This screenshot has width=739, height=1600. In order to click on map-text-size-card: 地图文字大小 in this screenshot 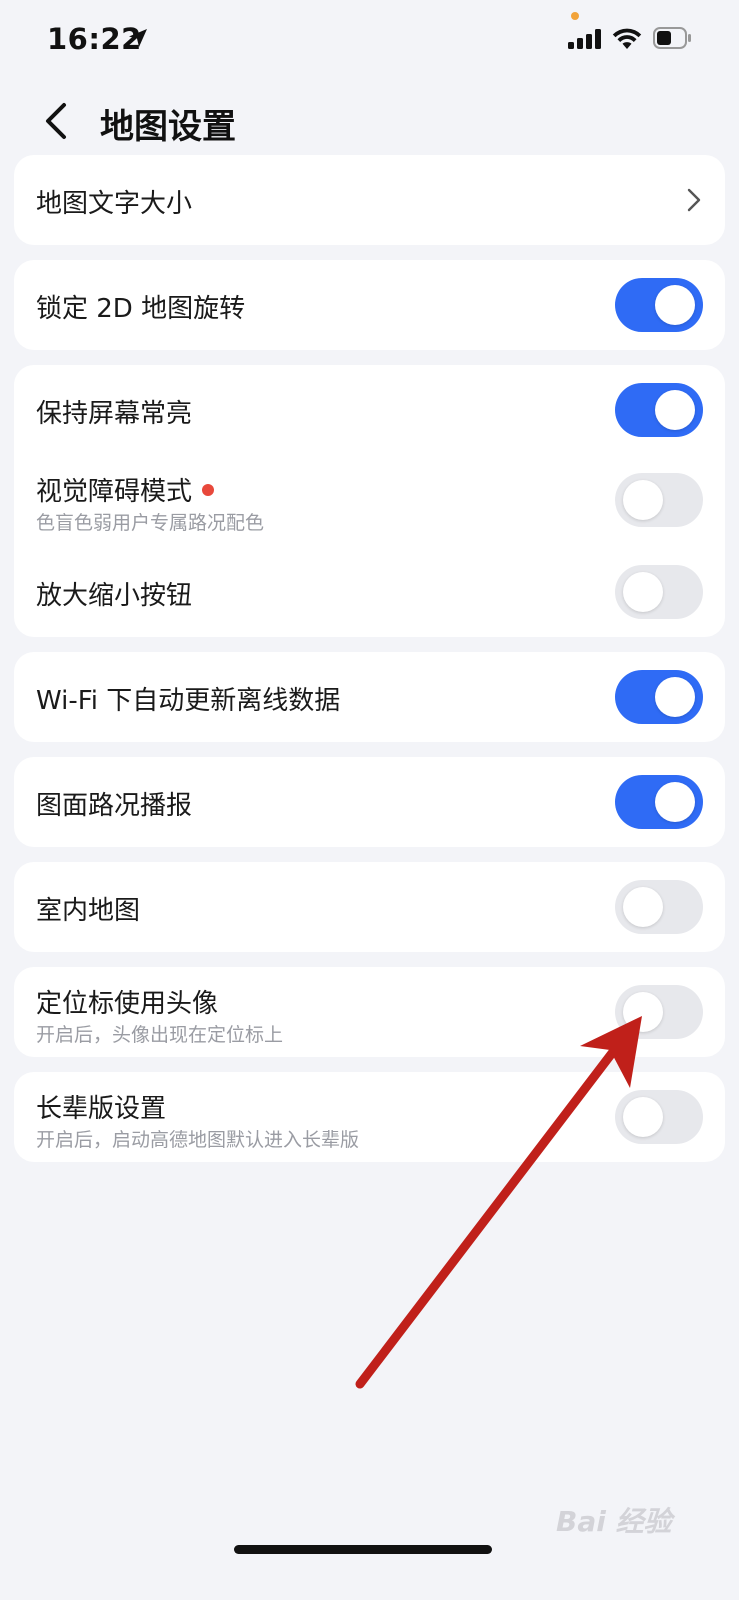, I will do `click(369, 200)`.